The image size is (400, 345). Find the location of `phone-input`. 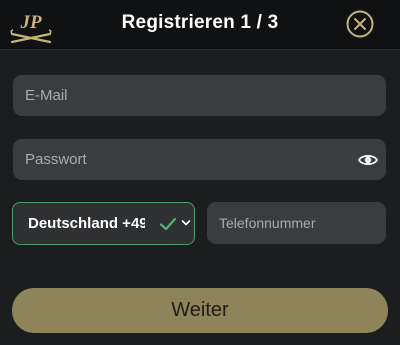

phone-input is located at coordinates (296, 223).